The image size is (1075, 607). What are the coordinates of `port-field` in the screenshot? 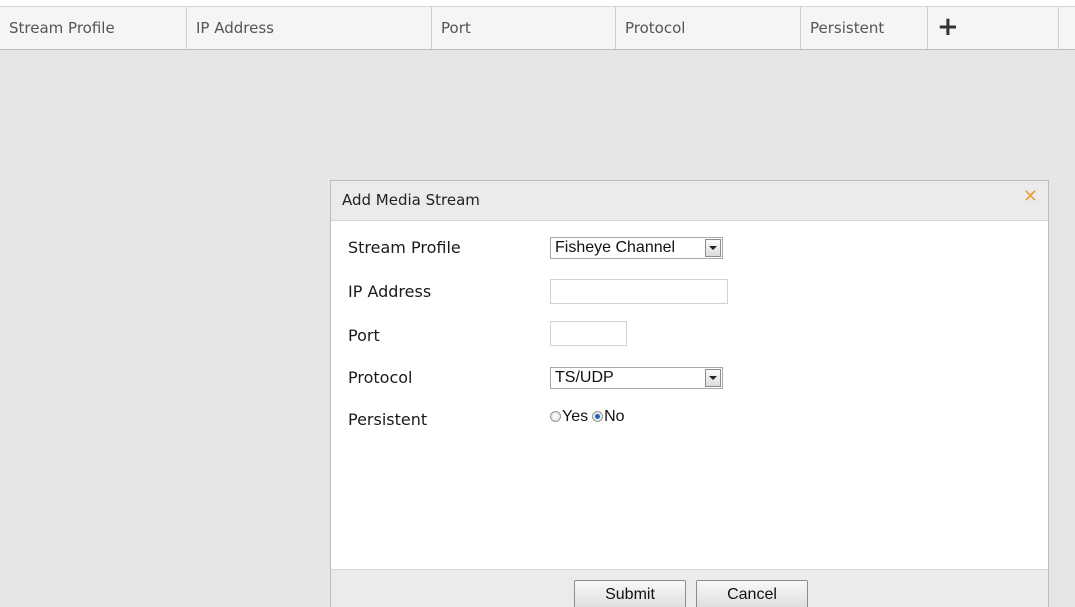 It's located at (588, 333).